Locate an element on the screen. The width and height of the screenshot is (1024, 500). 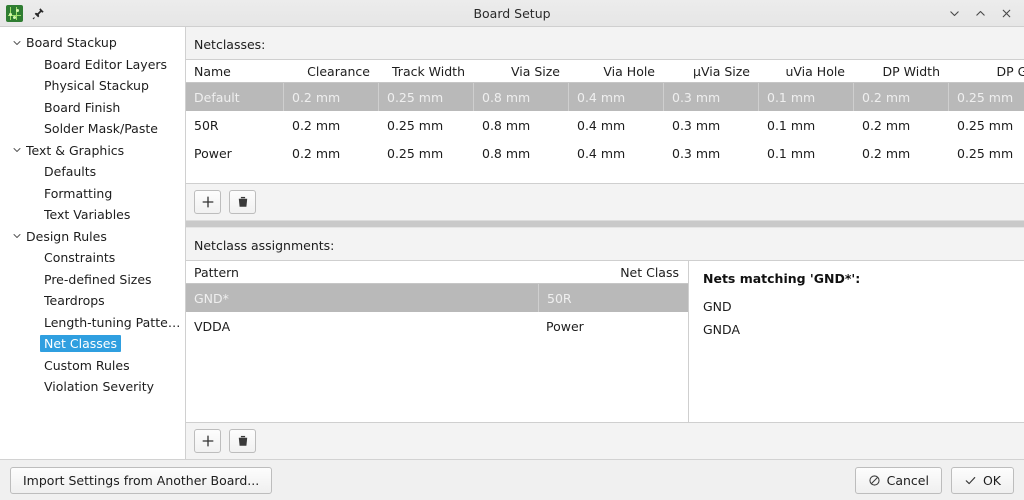
assignments-grid-rows: GND* 50R VDDA Power is located at coordinates (437, 312).